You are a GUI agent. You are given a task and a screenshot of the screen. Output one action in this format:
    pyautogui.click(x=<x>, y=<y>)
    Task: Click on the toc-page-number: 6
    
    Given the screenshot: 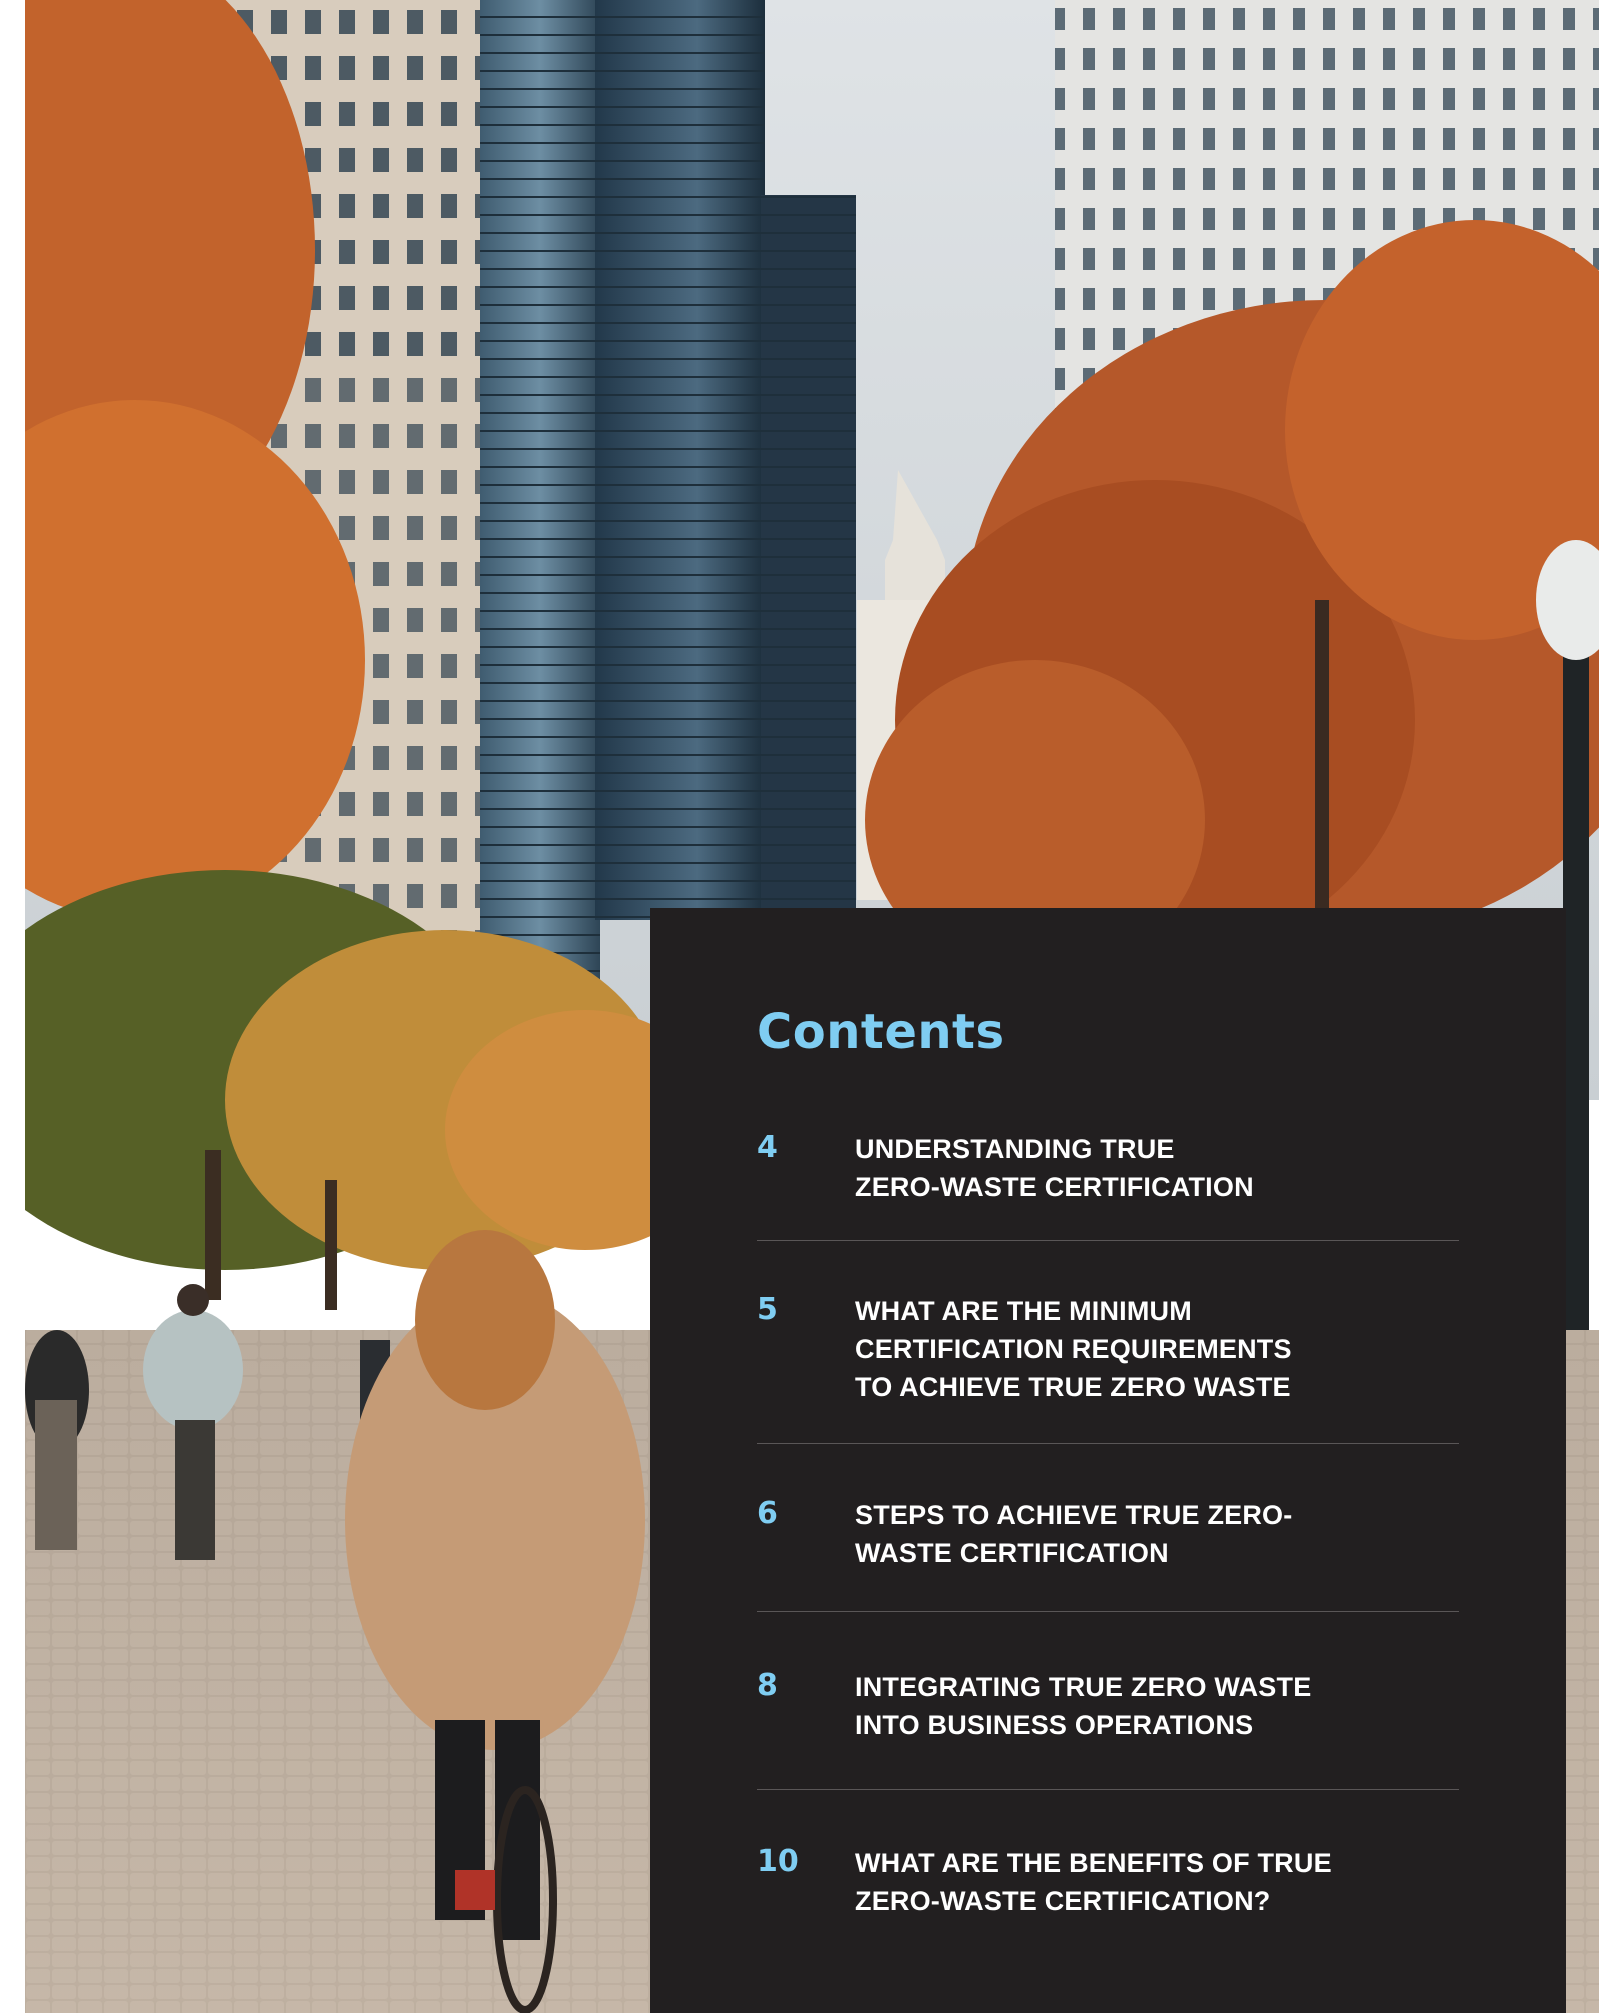 What is the action you would take?
    pyautogui.click(x=767, y=1513)
    